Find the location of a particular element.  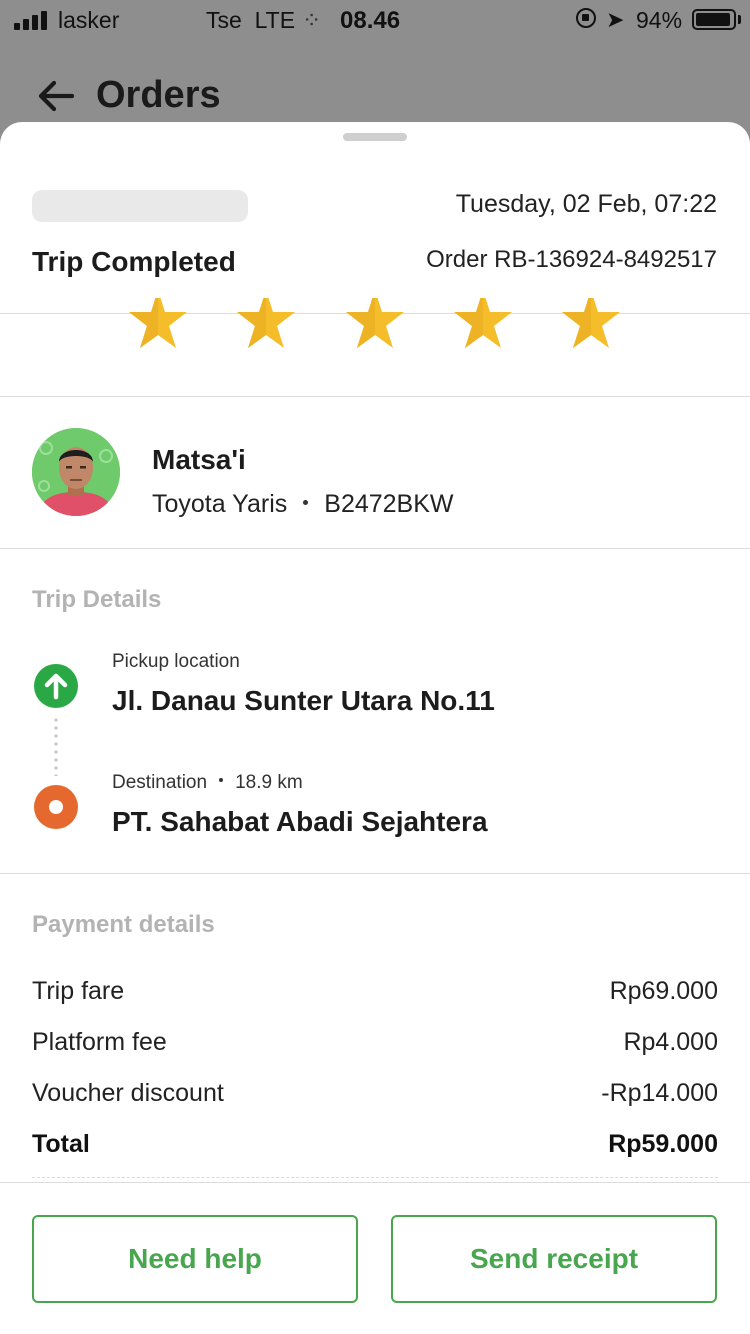

driver-name: Matsa'i is located at coordinates (199, 459).